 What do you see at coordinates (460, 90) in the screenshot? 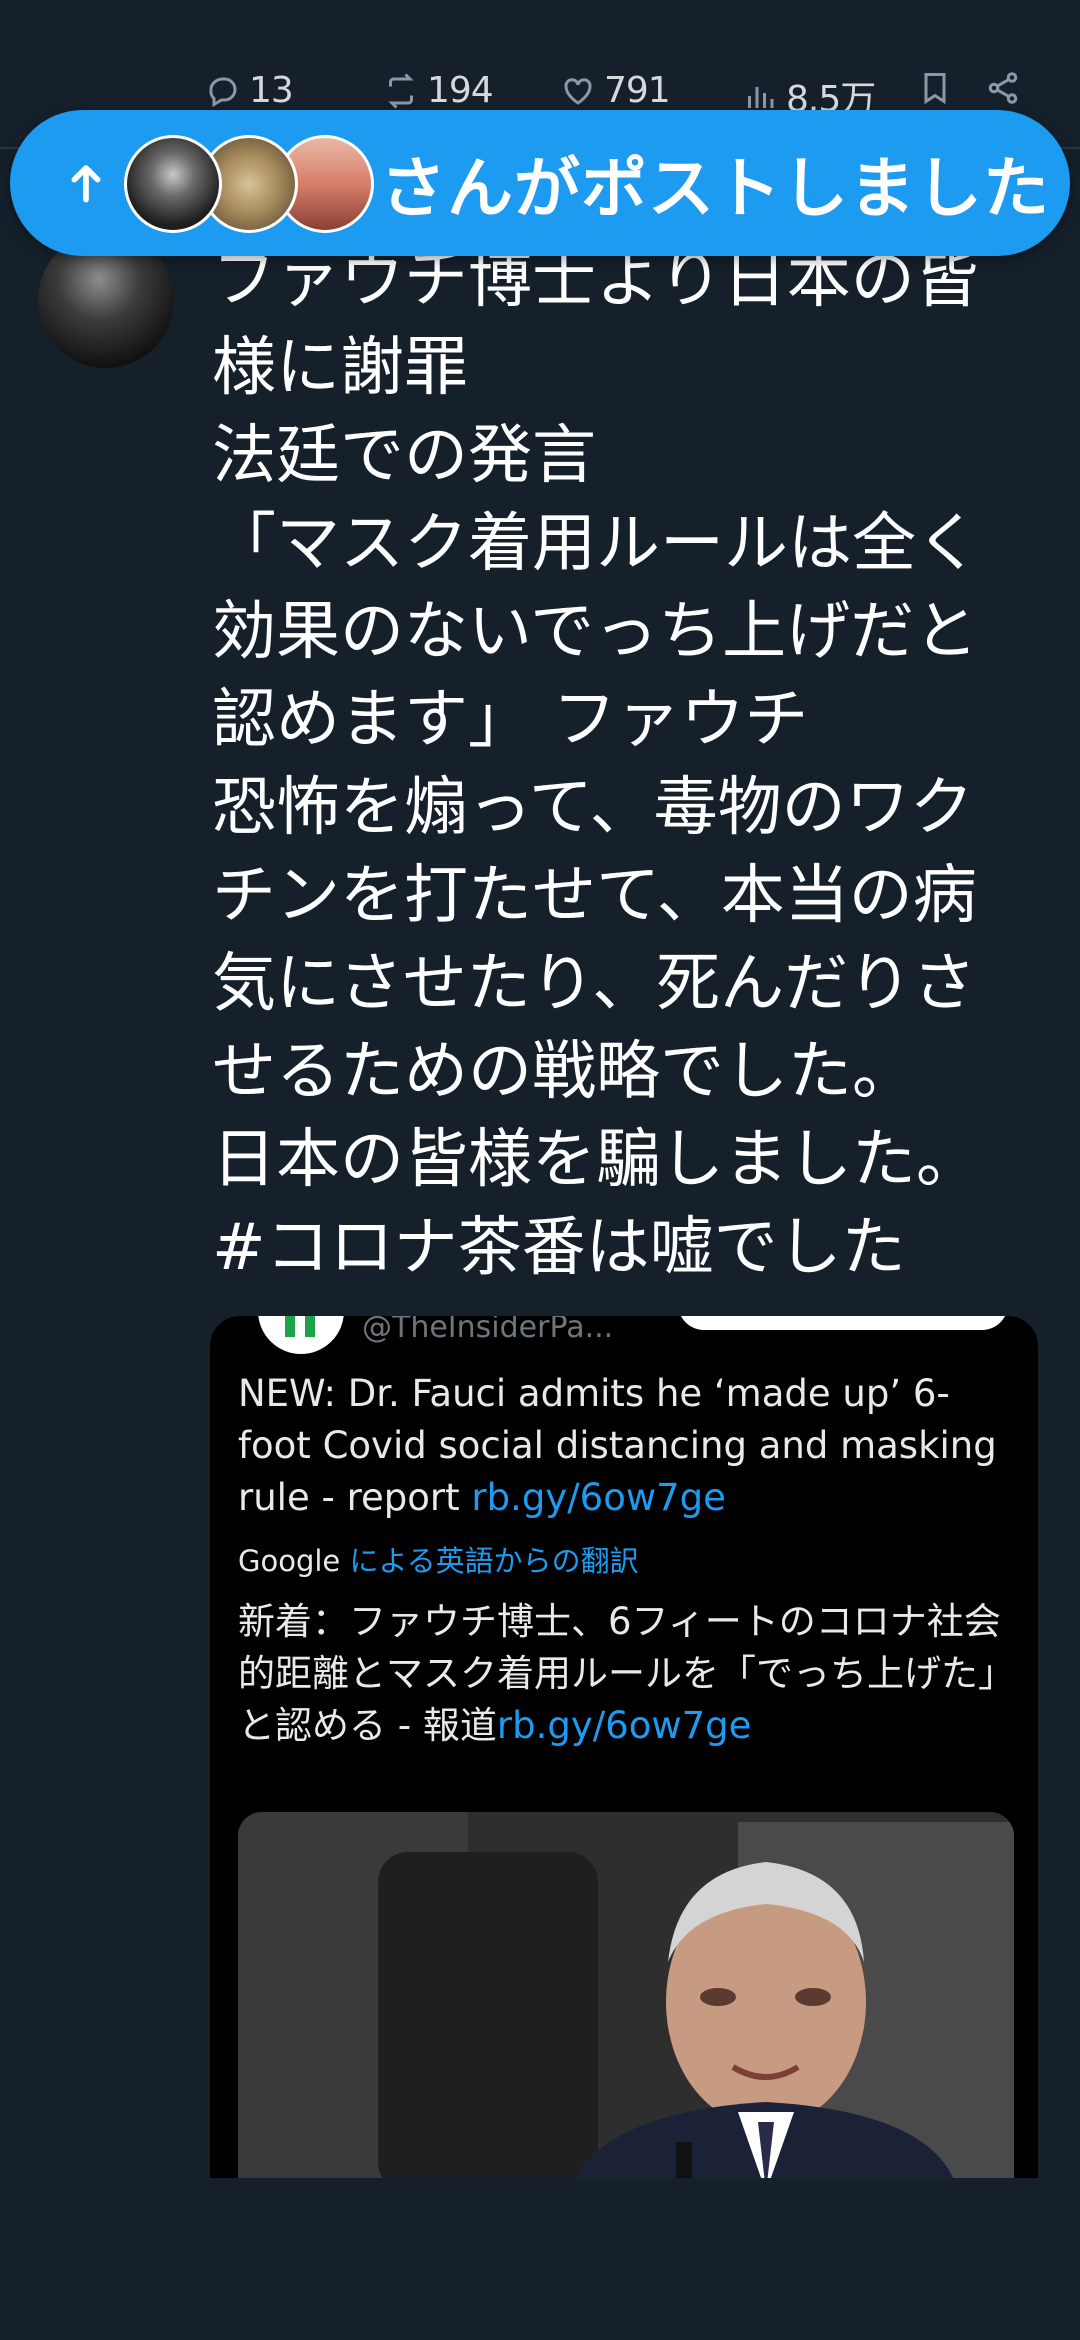
I see `repost-count: 194` at bounding box center [460, 90].